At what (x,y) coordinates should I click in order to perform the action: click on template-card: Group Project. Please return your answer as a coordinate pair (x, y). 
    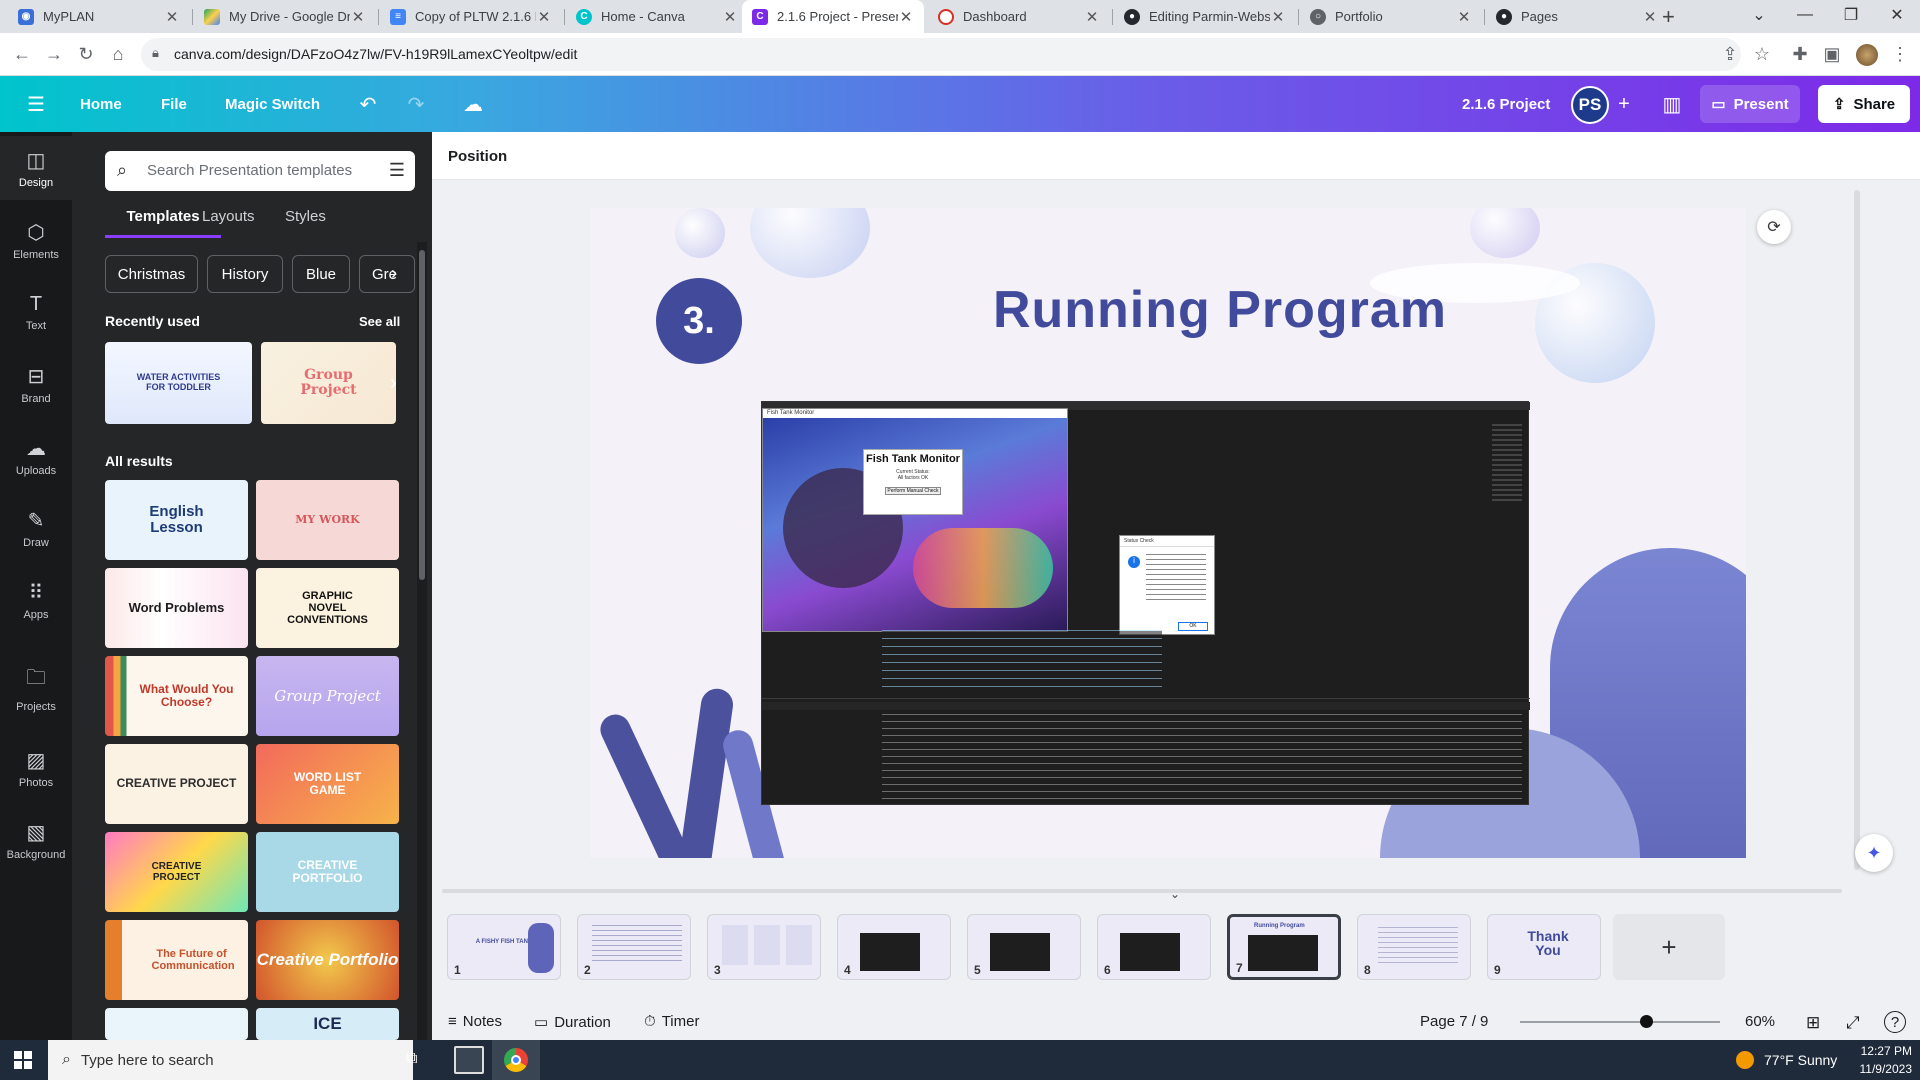
    Looking at the image, I should click on (327, 696).